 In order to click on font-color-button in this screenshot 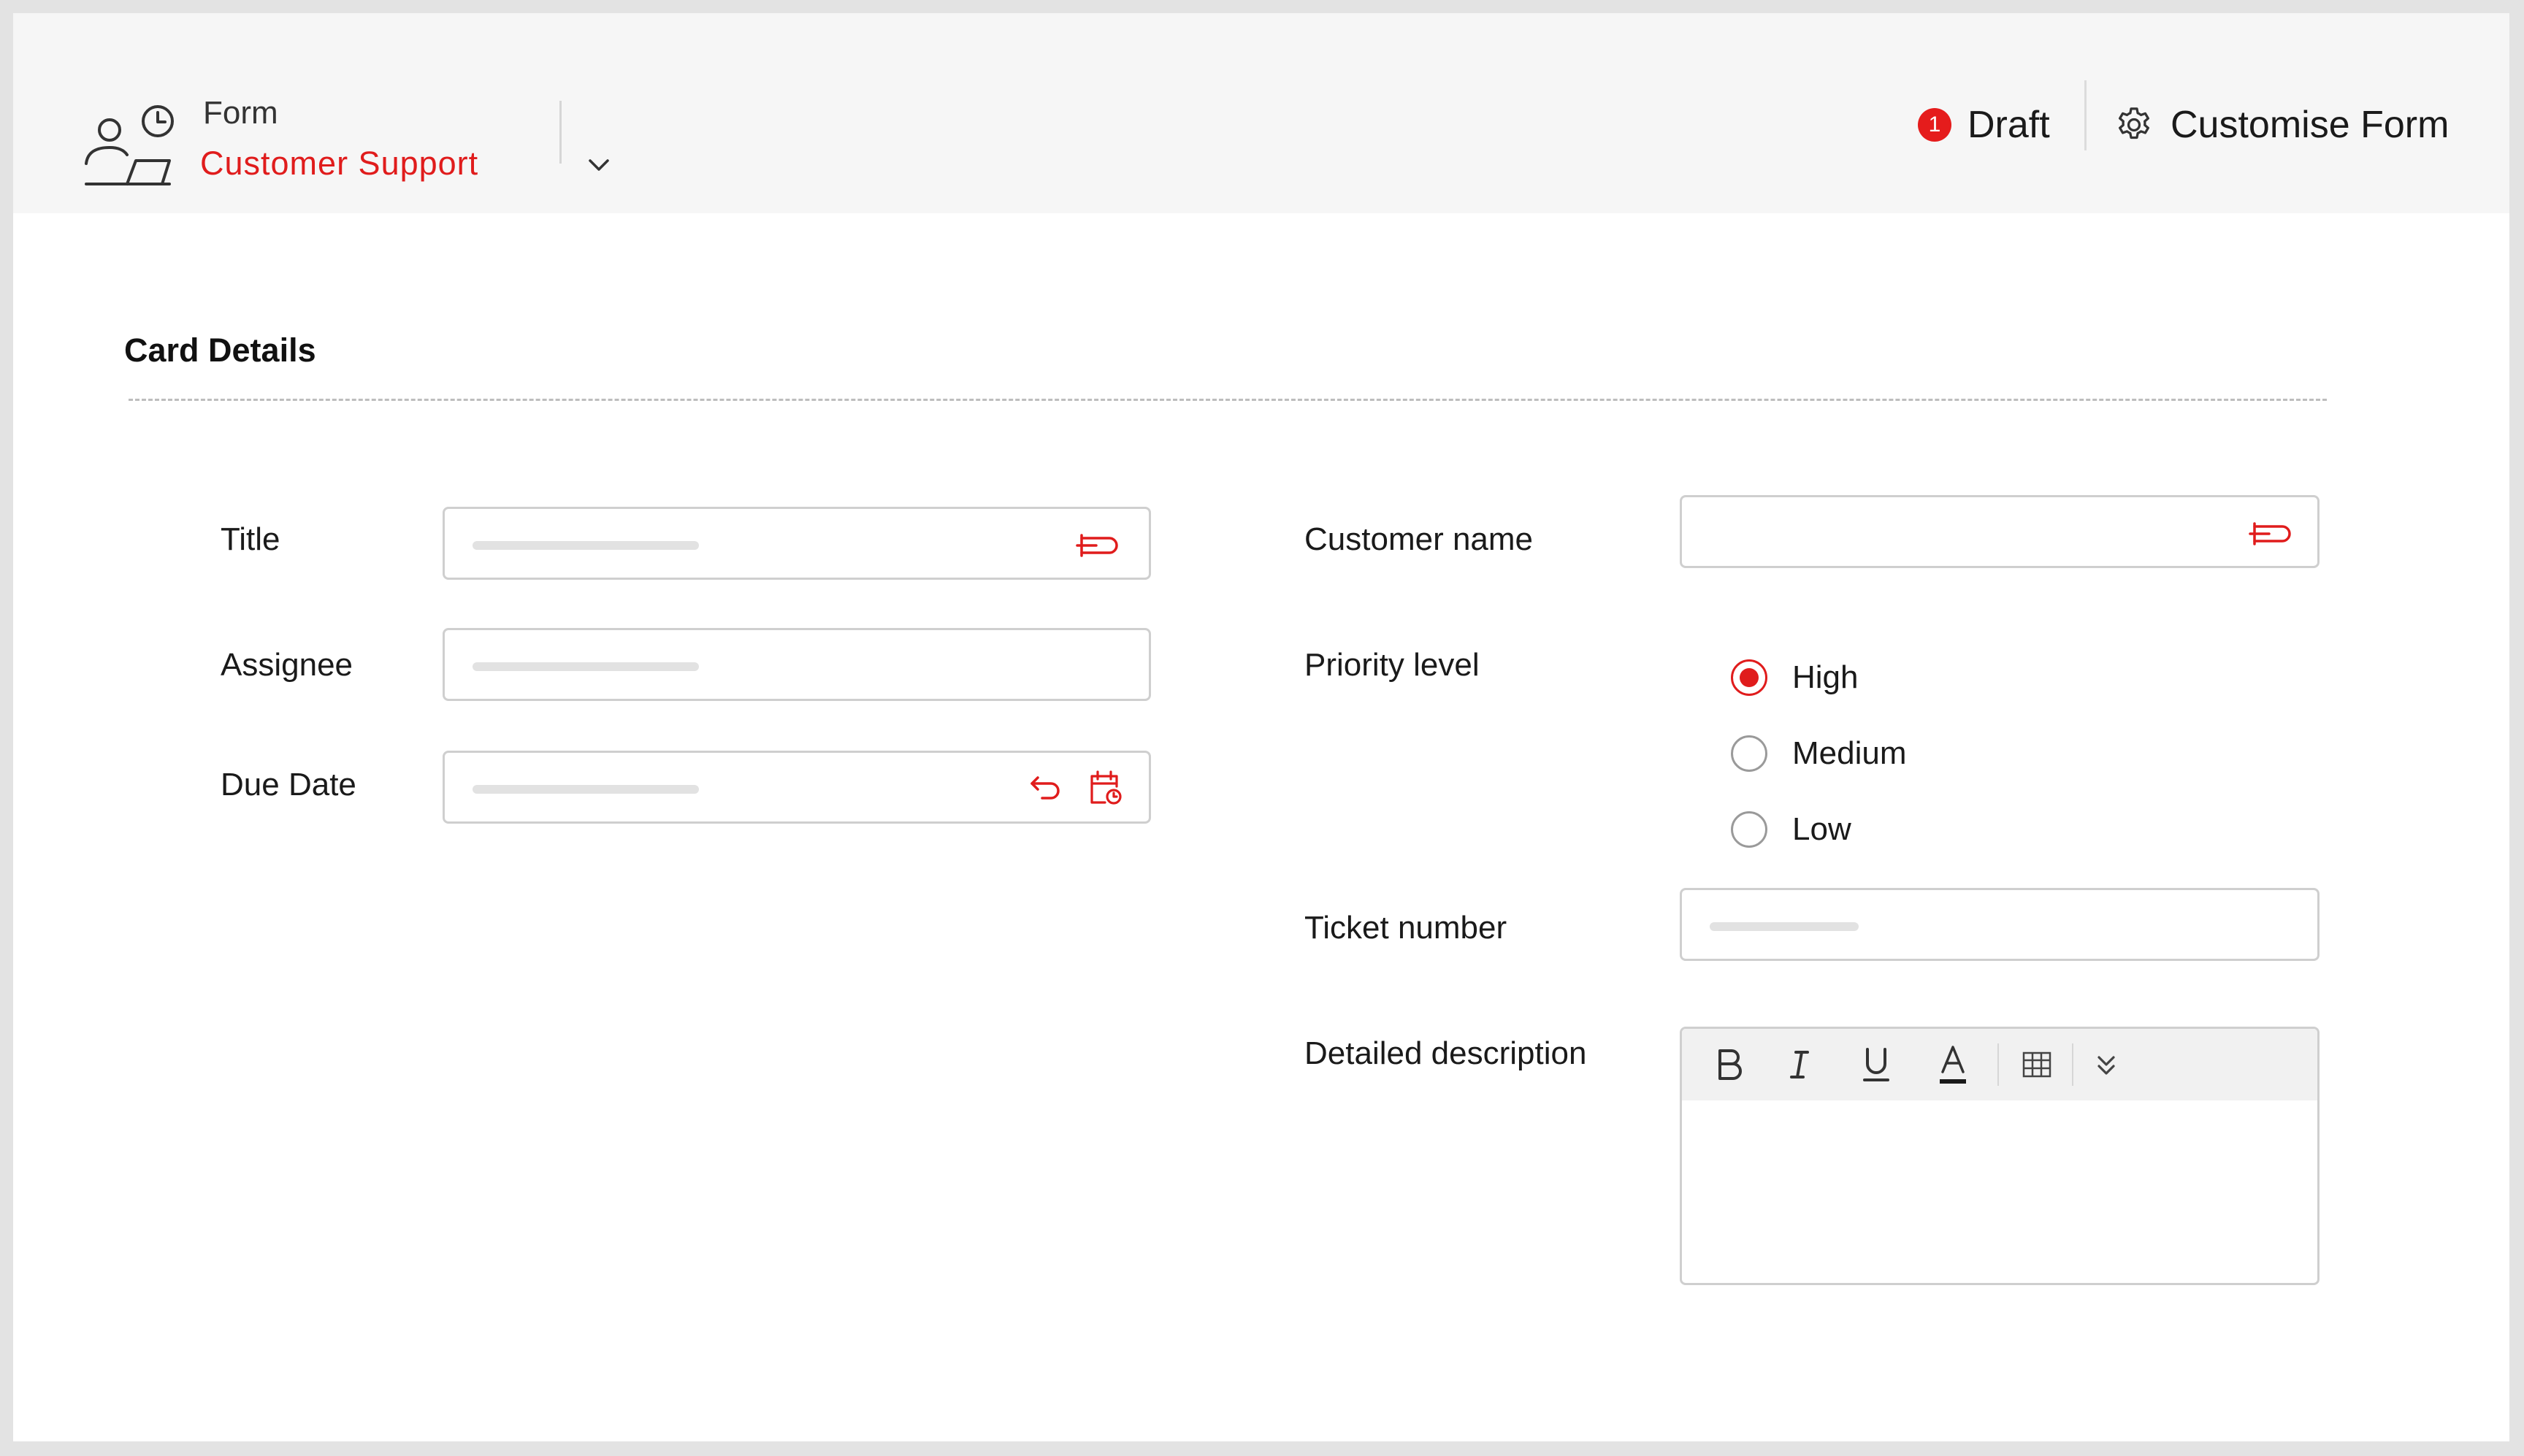, I will do `click(1953, 1064)`.